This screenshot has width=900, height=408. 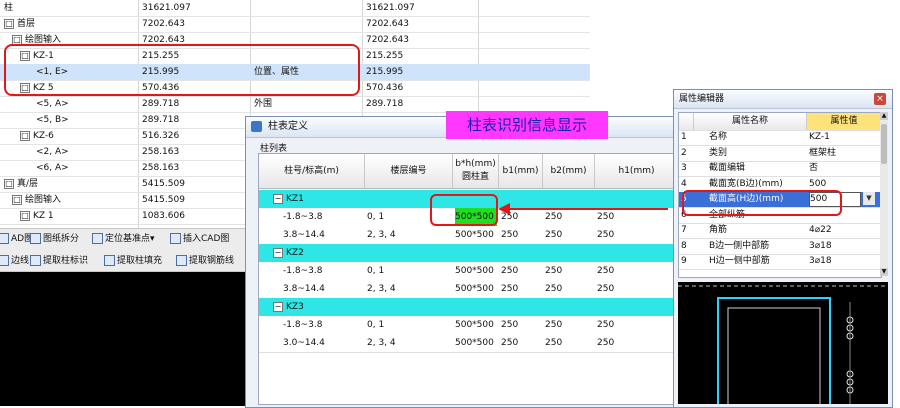 What do you see at coordinates (504, 209) in the screenshot?
I see `arrow-head` at bounding box center [504, 209].